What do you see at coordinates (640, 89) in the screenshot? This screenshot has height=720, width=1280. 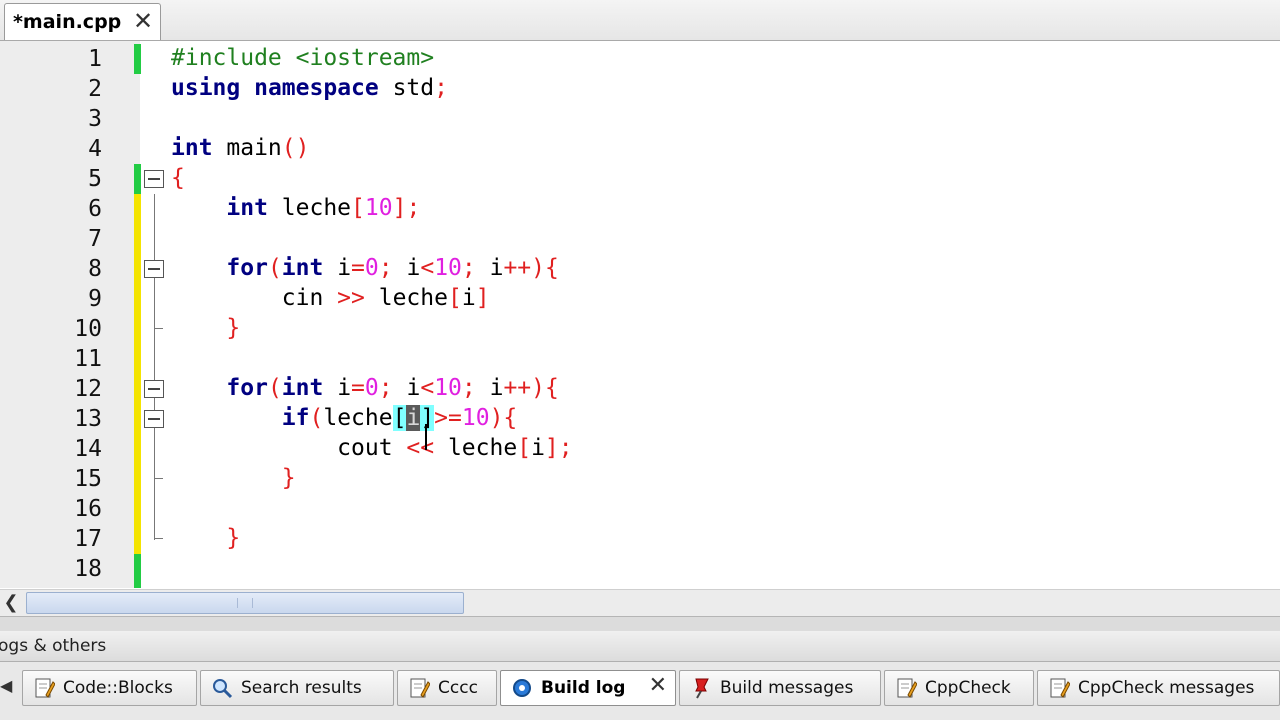 I see `code-line: 2 using namespace std;` at bounding box center [640, 89].